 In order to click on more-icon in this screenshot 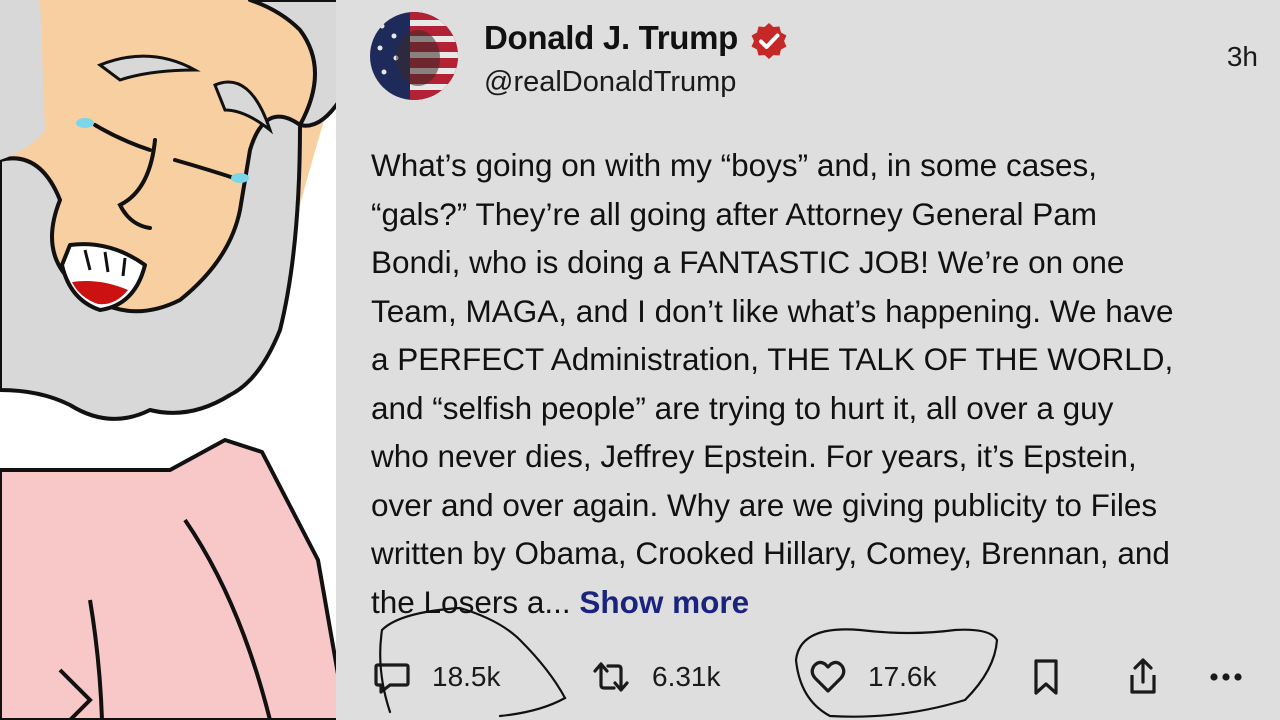, I will do `click(1226, 677)`.